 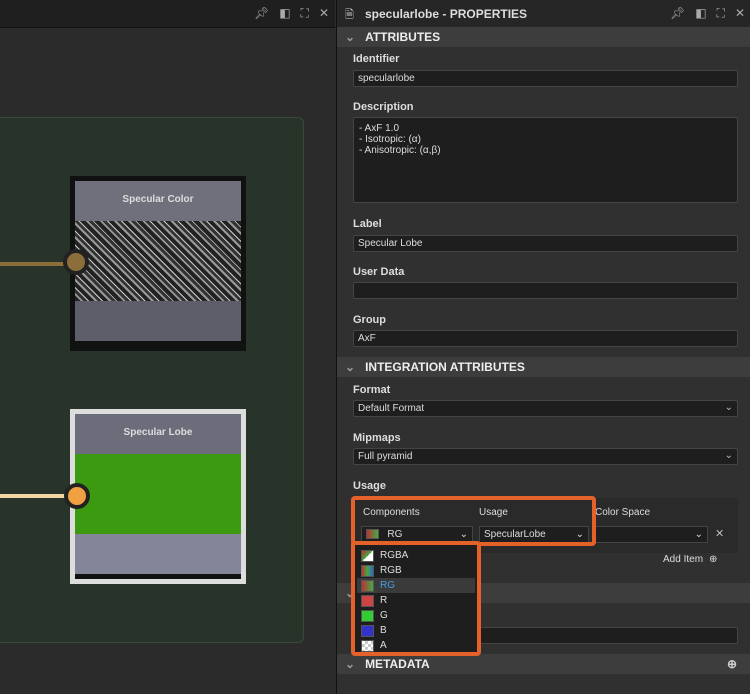 What do you see at coordinates (391, 570) in the screenshot?
I see `option-label: RGB` at bounding box center [391, 570].